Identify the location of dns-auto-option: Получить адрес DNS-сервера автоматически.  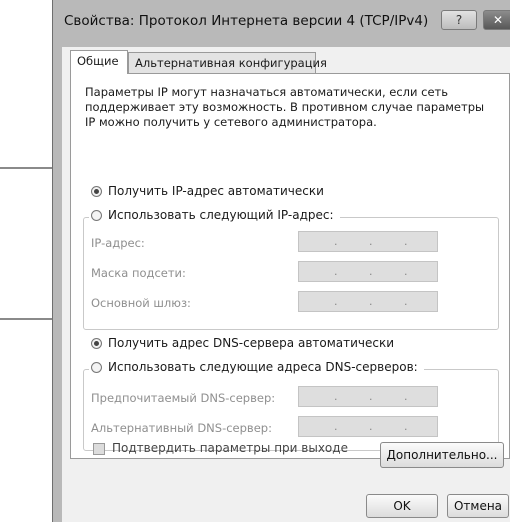
(242, 343).